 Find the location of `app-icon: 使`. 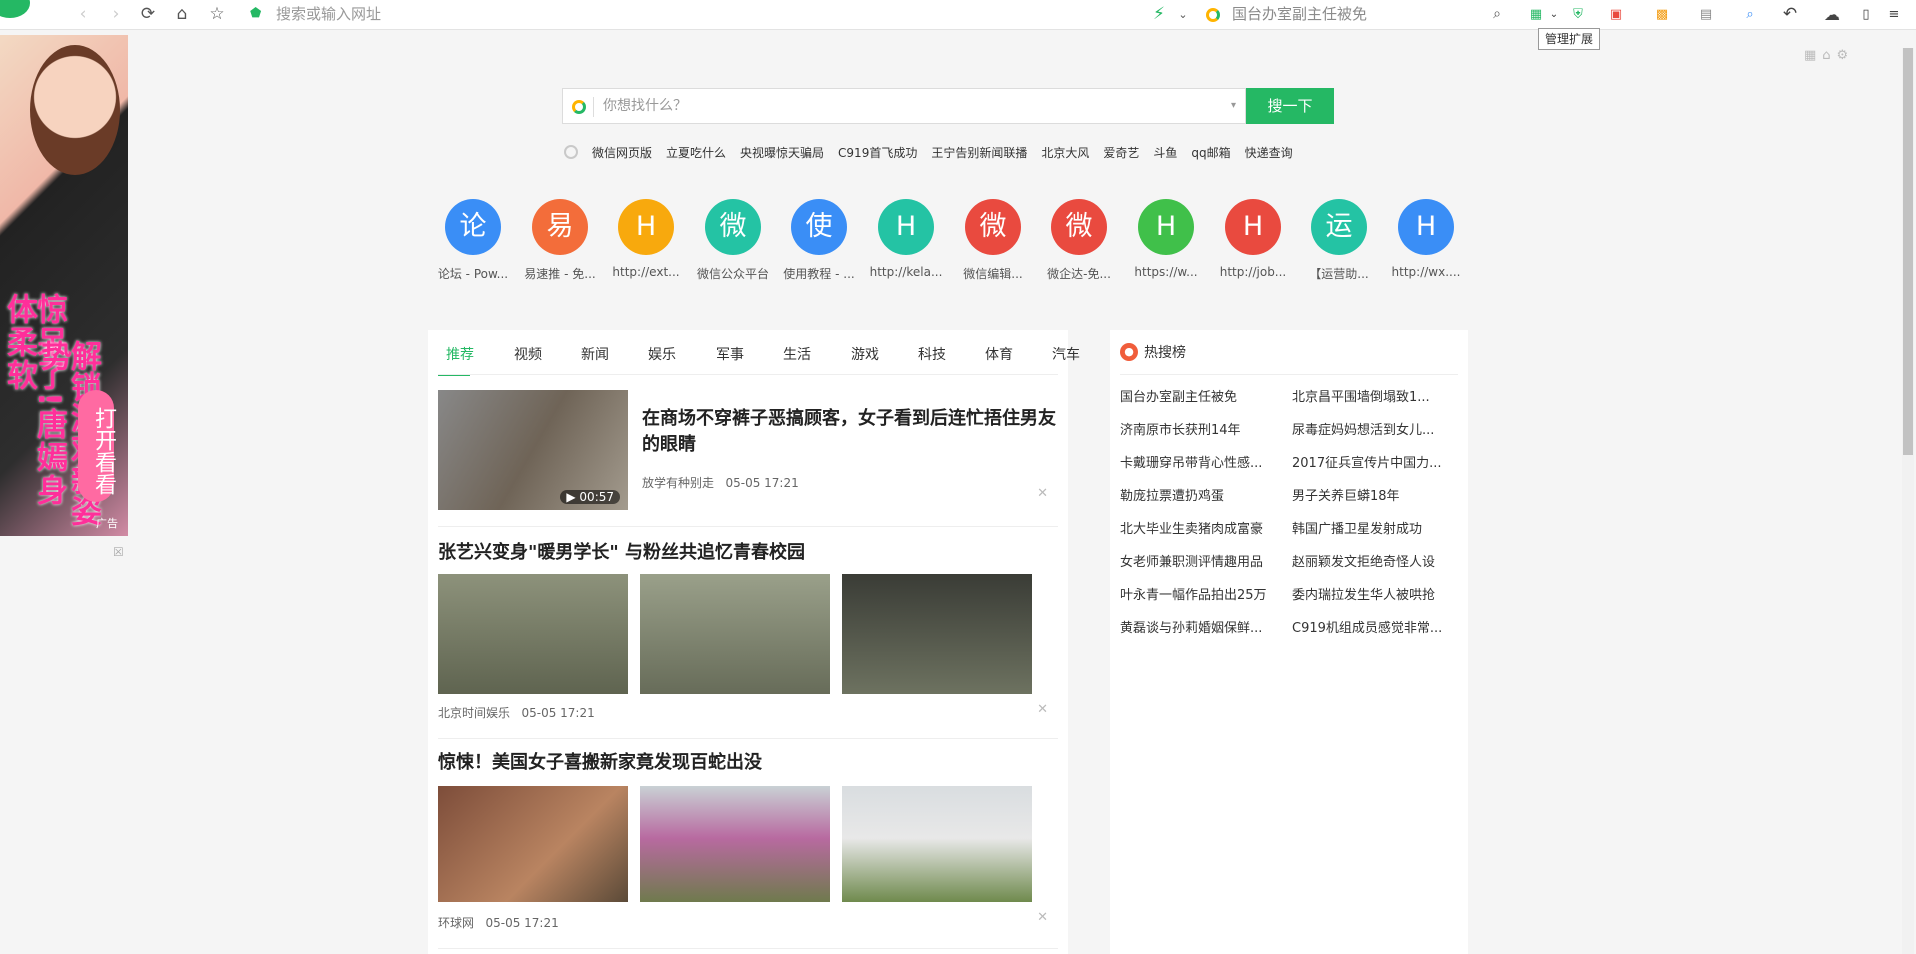

app-icon: 使 is located at coordinates (819, 227).